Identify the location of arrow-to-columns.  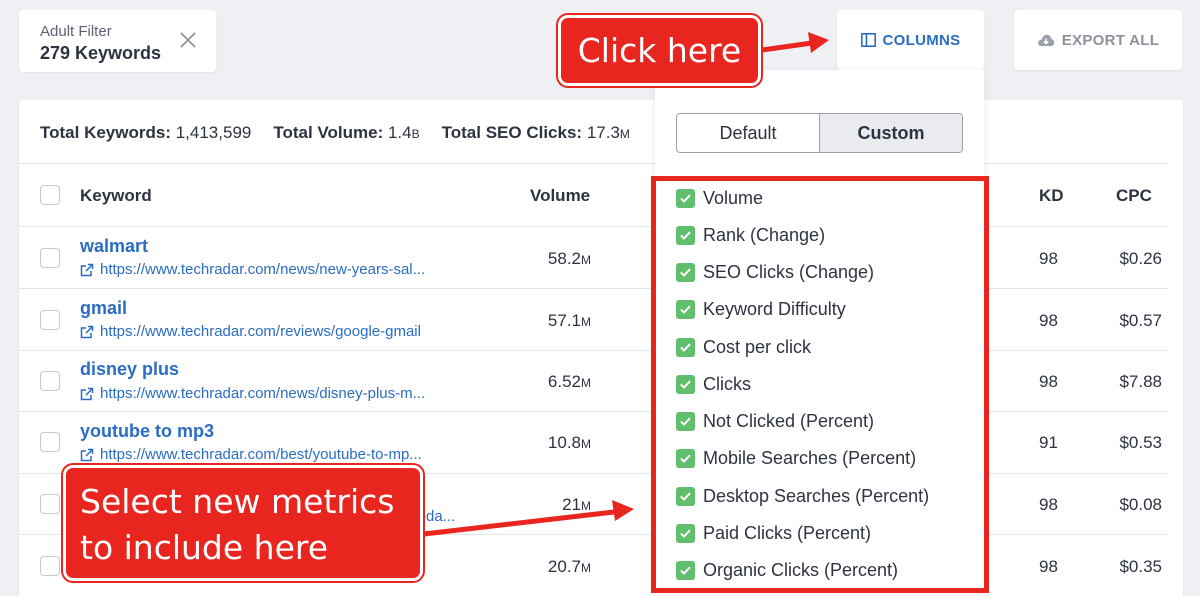
(787, 46).